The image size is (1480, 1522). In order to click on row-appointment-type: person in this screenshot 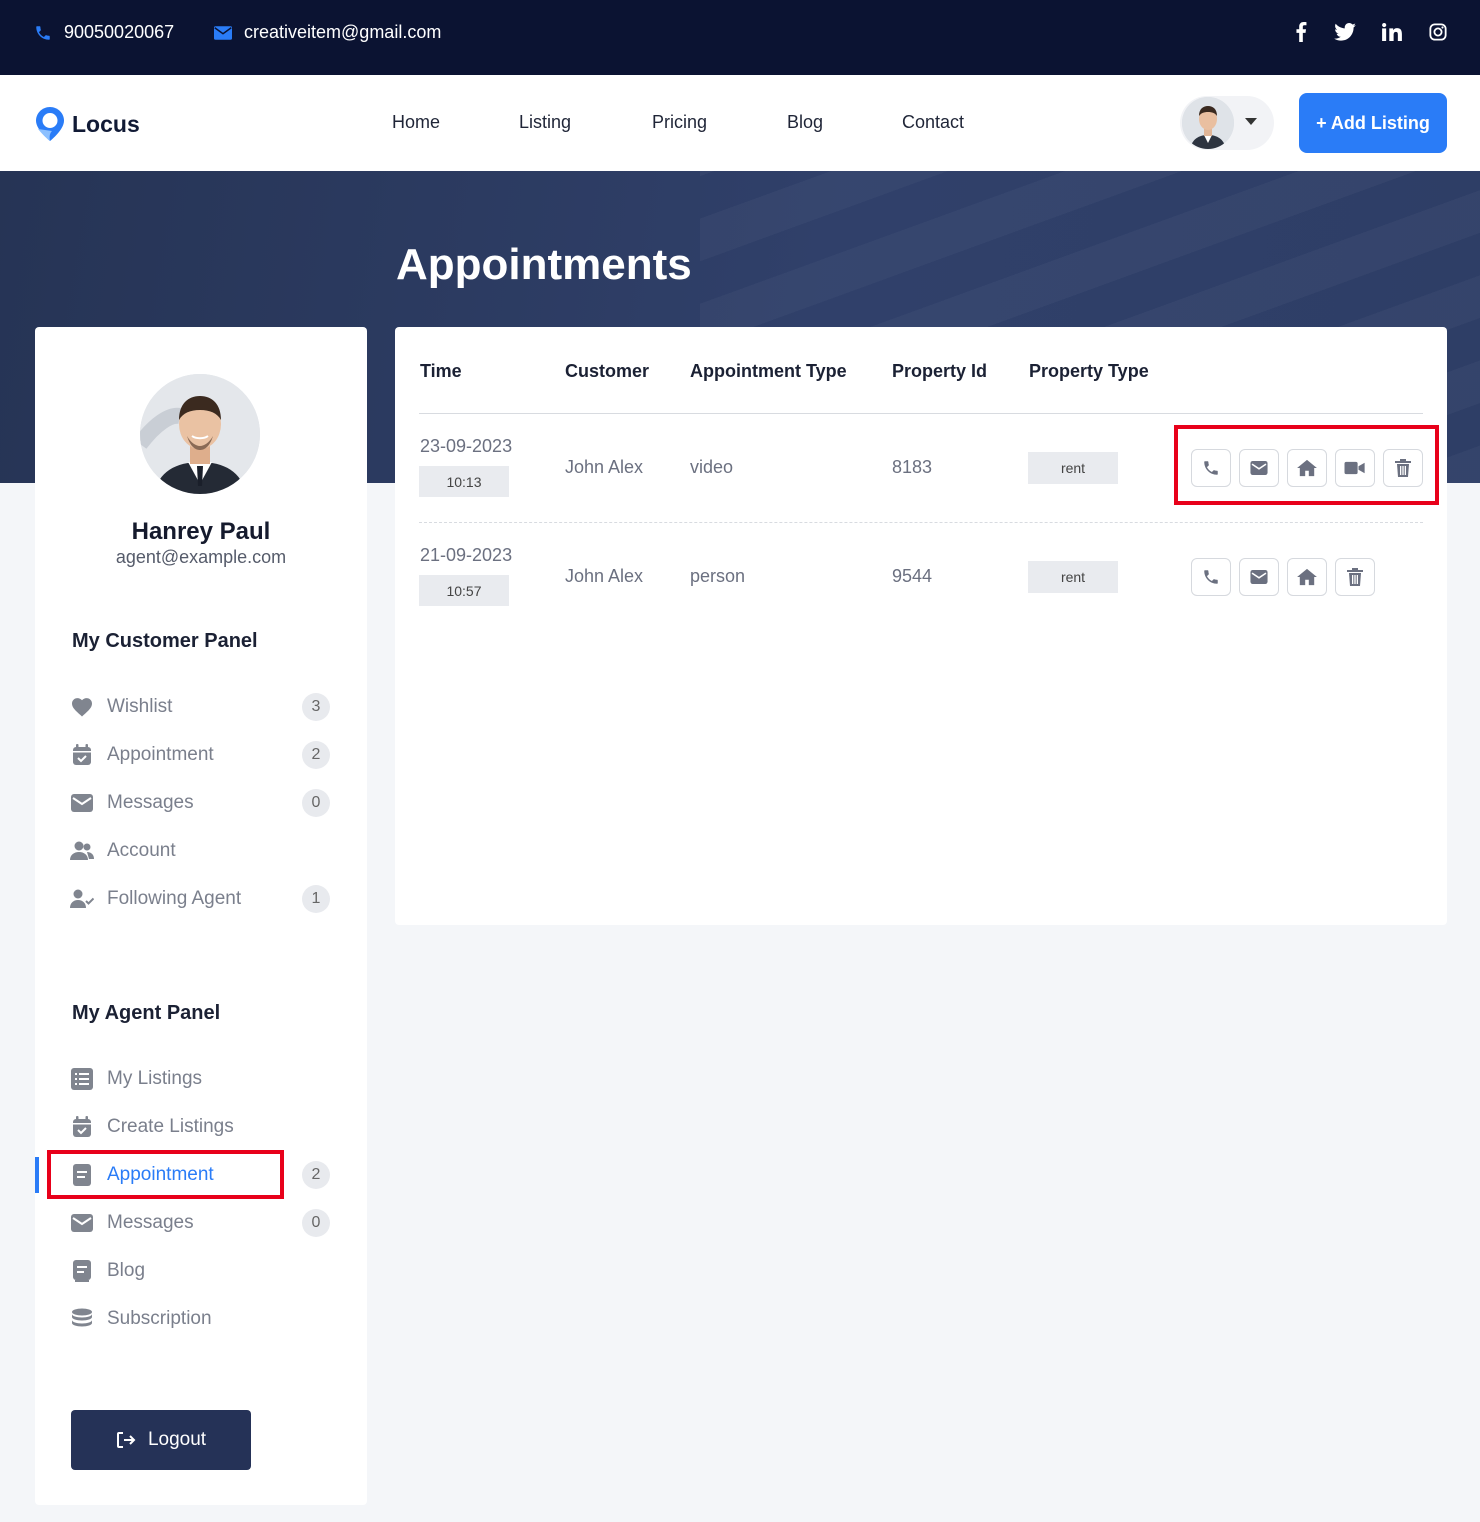, I will do `click(718, 576)`.